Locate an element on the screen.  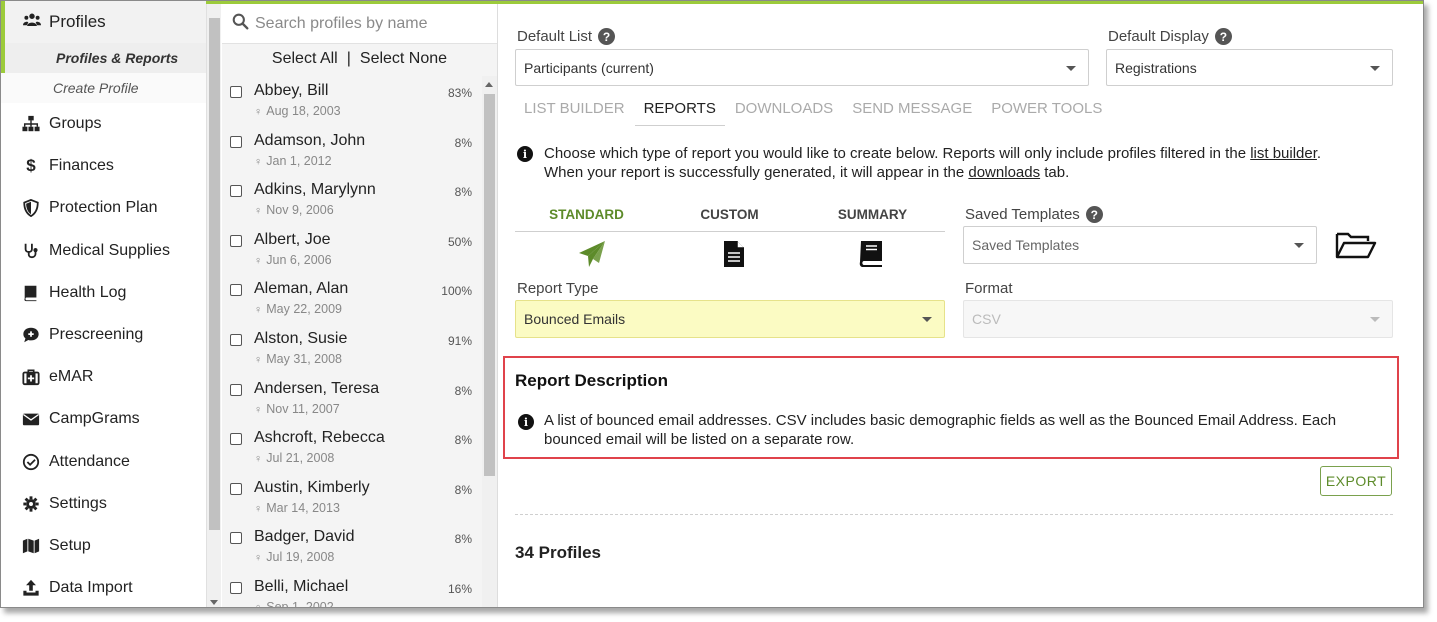
sidebar-item-prescreening: Prescreening is located at coordinates (103, 335).